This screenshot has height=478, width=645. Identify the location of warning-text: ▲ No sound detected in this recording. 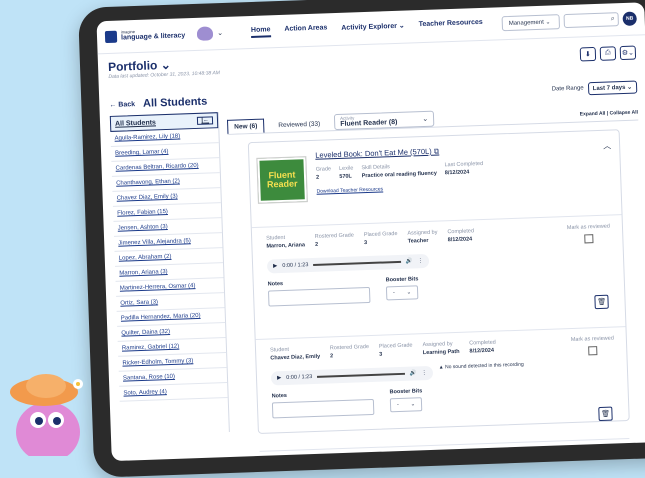
(481, 366).